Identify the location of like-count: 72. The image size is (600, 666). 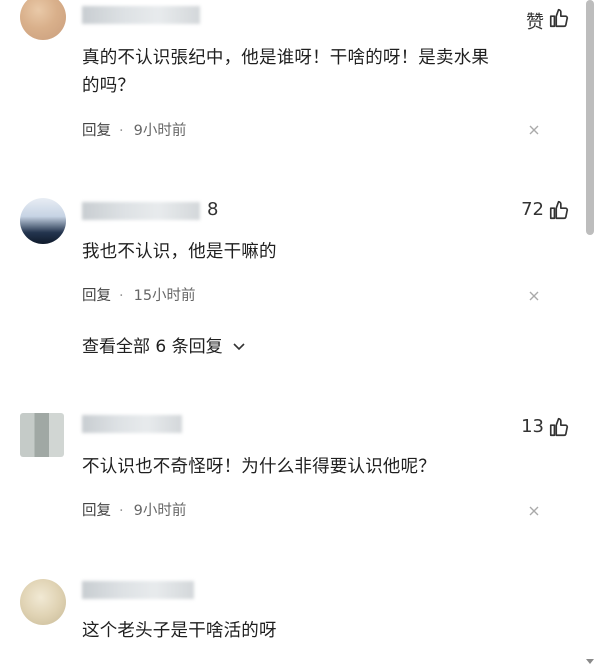
(532, 209).